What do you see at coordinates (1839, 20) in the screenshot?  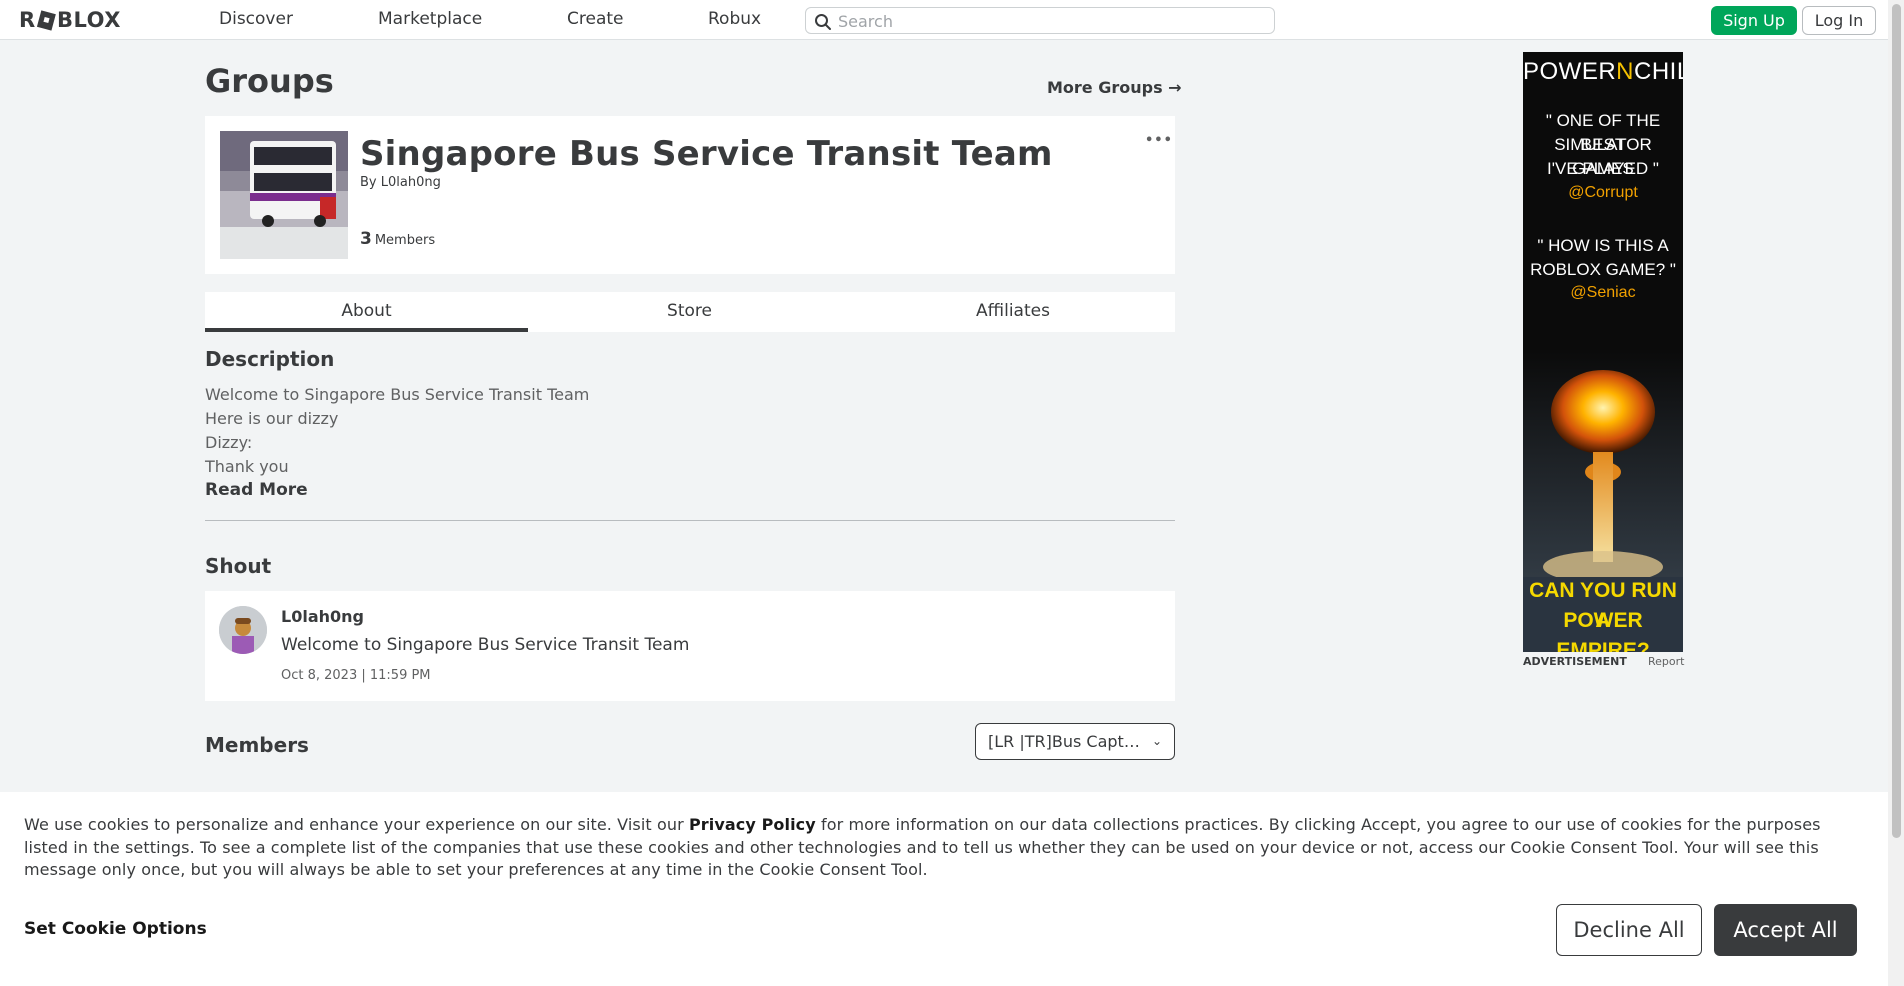 I see `log-in-button: Log In` at bounding box center [1839, 20].